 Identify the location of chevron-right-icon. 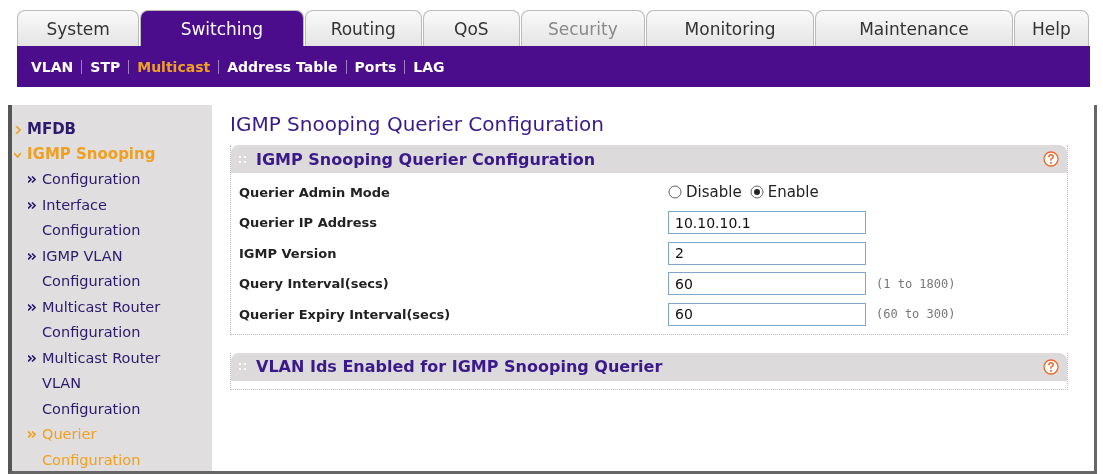
(17, 130).